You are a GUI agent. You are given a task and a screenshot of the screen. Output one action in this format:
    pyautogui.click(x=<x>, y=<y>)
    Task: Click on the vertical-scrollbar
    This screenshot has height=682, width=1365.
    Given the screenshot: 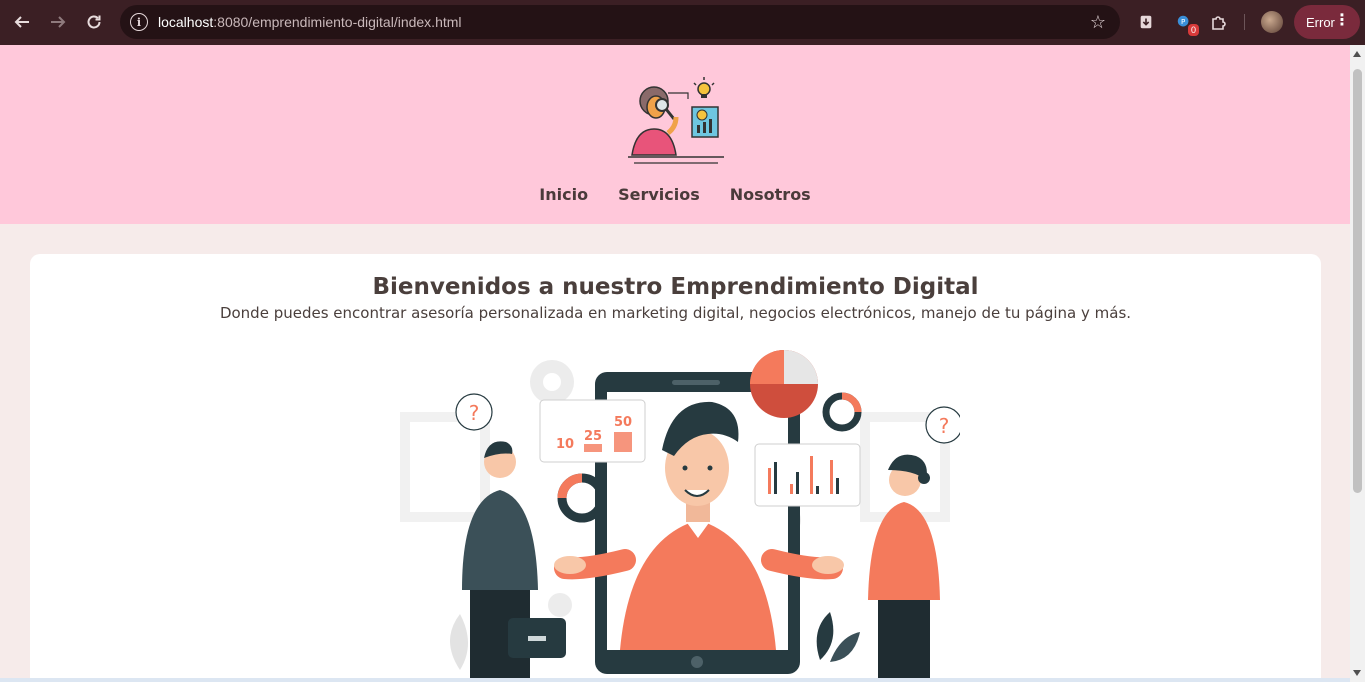 What is the action you would take?
    pyautogui.click(x=1357, y=363)
    